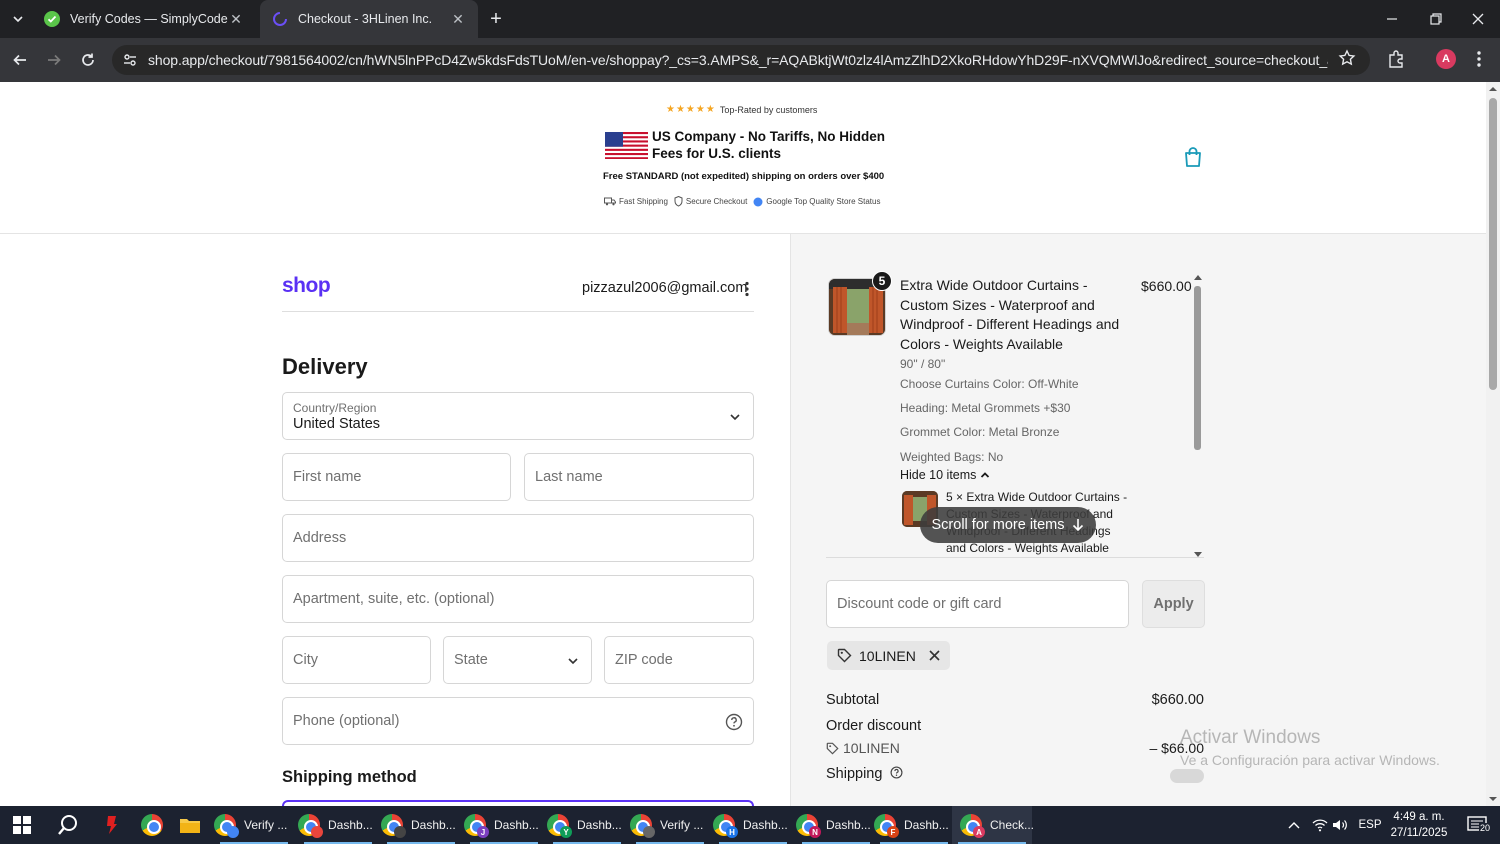 This screenshot has height=844, width=1500. What do you see at coordinates (68, 825) in the screenshot?
I see `search-button` at bounding box center [68, 825].